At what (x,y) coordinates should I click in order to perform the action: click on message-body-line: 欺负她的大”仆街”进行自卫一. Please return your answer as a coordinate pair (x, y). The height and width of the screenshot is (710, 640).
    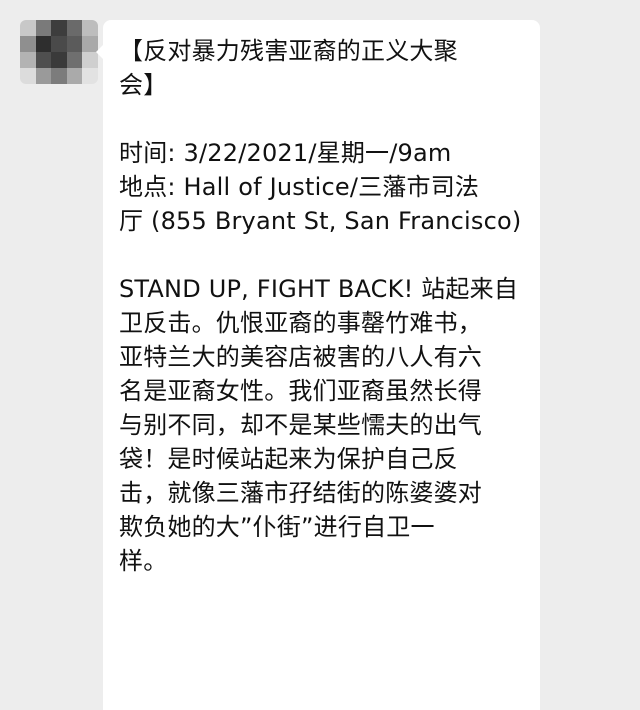
    Looking at the image, I should click on (277, 527).